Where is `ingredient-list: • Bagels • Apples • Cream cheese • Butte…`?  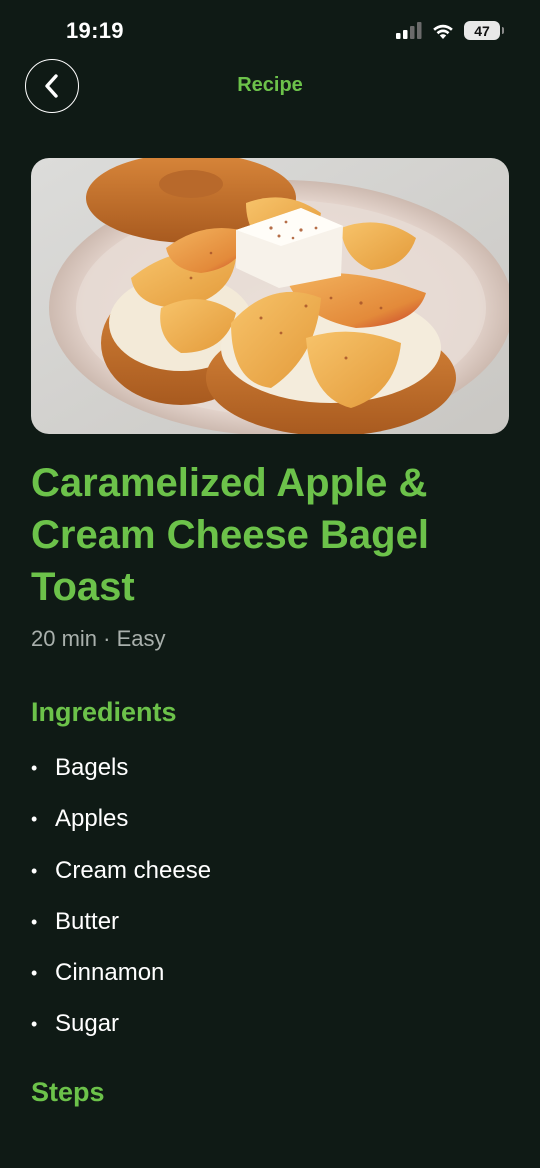
ingredient-list: • Bagels • Apples • Cream cheese • Butte… is located at coordinates (121, 904).